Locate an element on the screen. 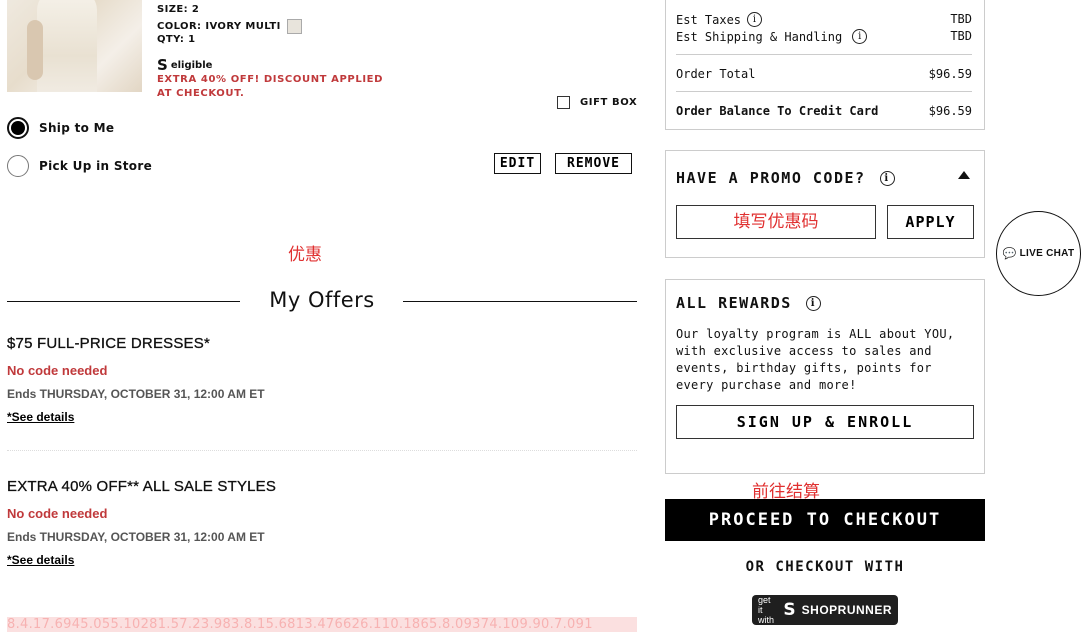 The height and width of the screenshot is (632, 1088). divider-right is located at coordinates (520, 301).